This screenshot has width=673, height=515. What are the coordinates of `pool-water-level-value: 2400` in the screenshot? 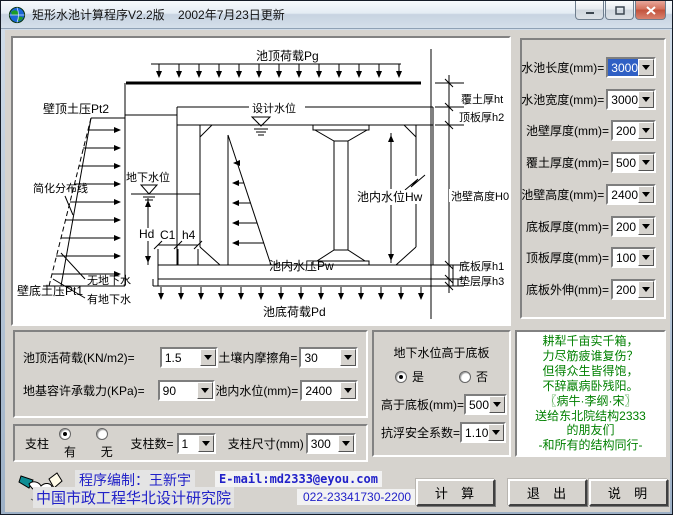 It's located at (321, 390).